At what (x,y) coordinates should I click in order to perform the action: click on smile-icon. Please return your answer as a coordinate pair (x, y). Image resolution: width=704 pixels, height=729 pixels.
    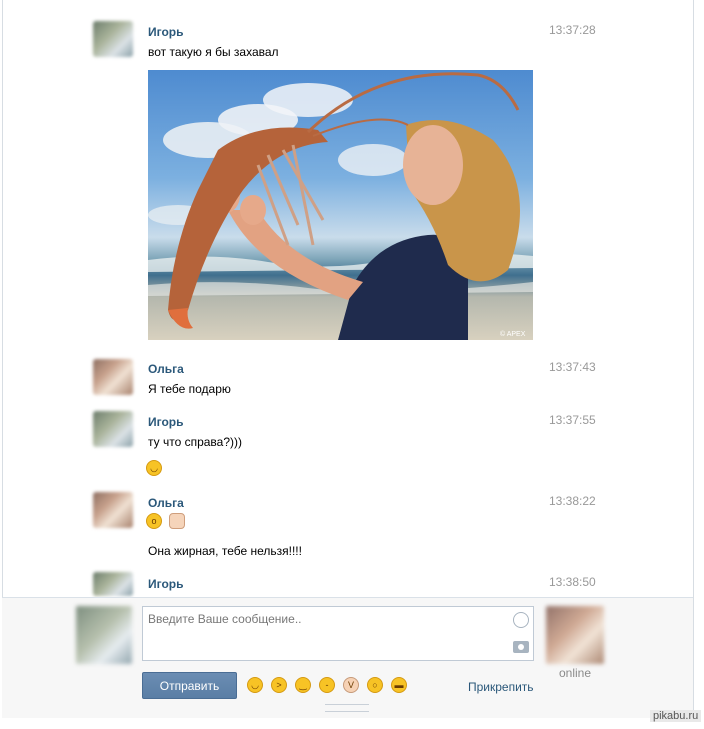
    Looking at the image, I should click on (521, 620).